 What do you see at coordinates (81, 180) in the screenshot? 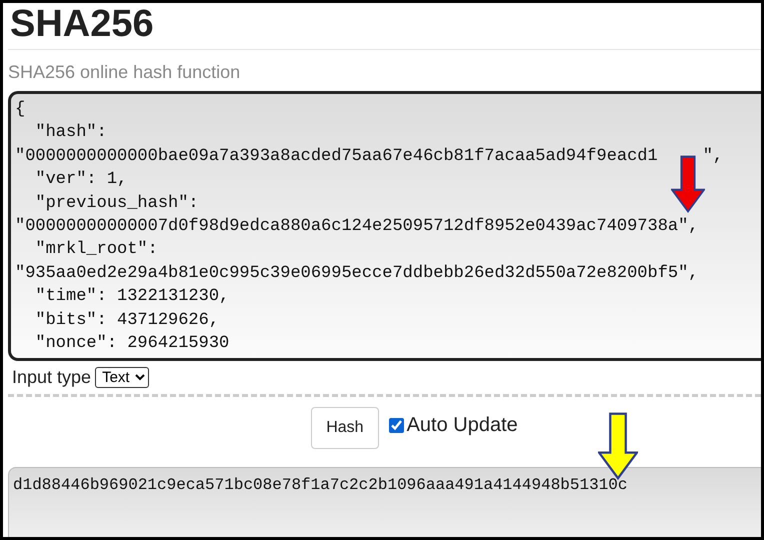
I see `code-line: "ver": 1,` at bounding box center [81, 180].